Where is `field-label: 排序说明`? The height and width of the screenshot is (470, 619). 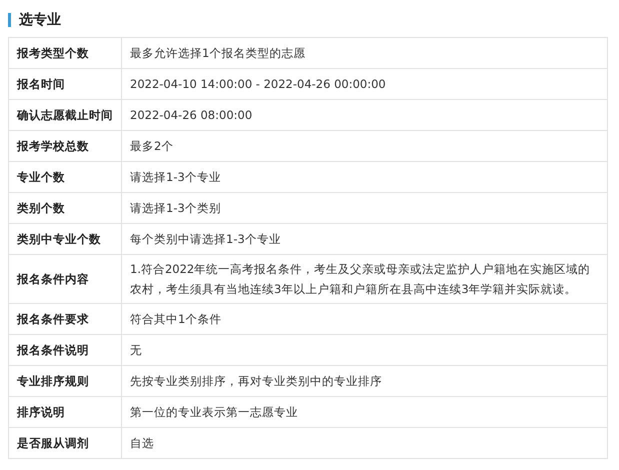
field-label: 排序说明 is located at coordinates (65, 412).